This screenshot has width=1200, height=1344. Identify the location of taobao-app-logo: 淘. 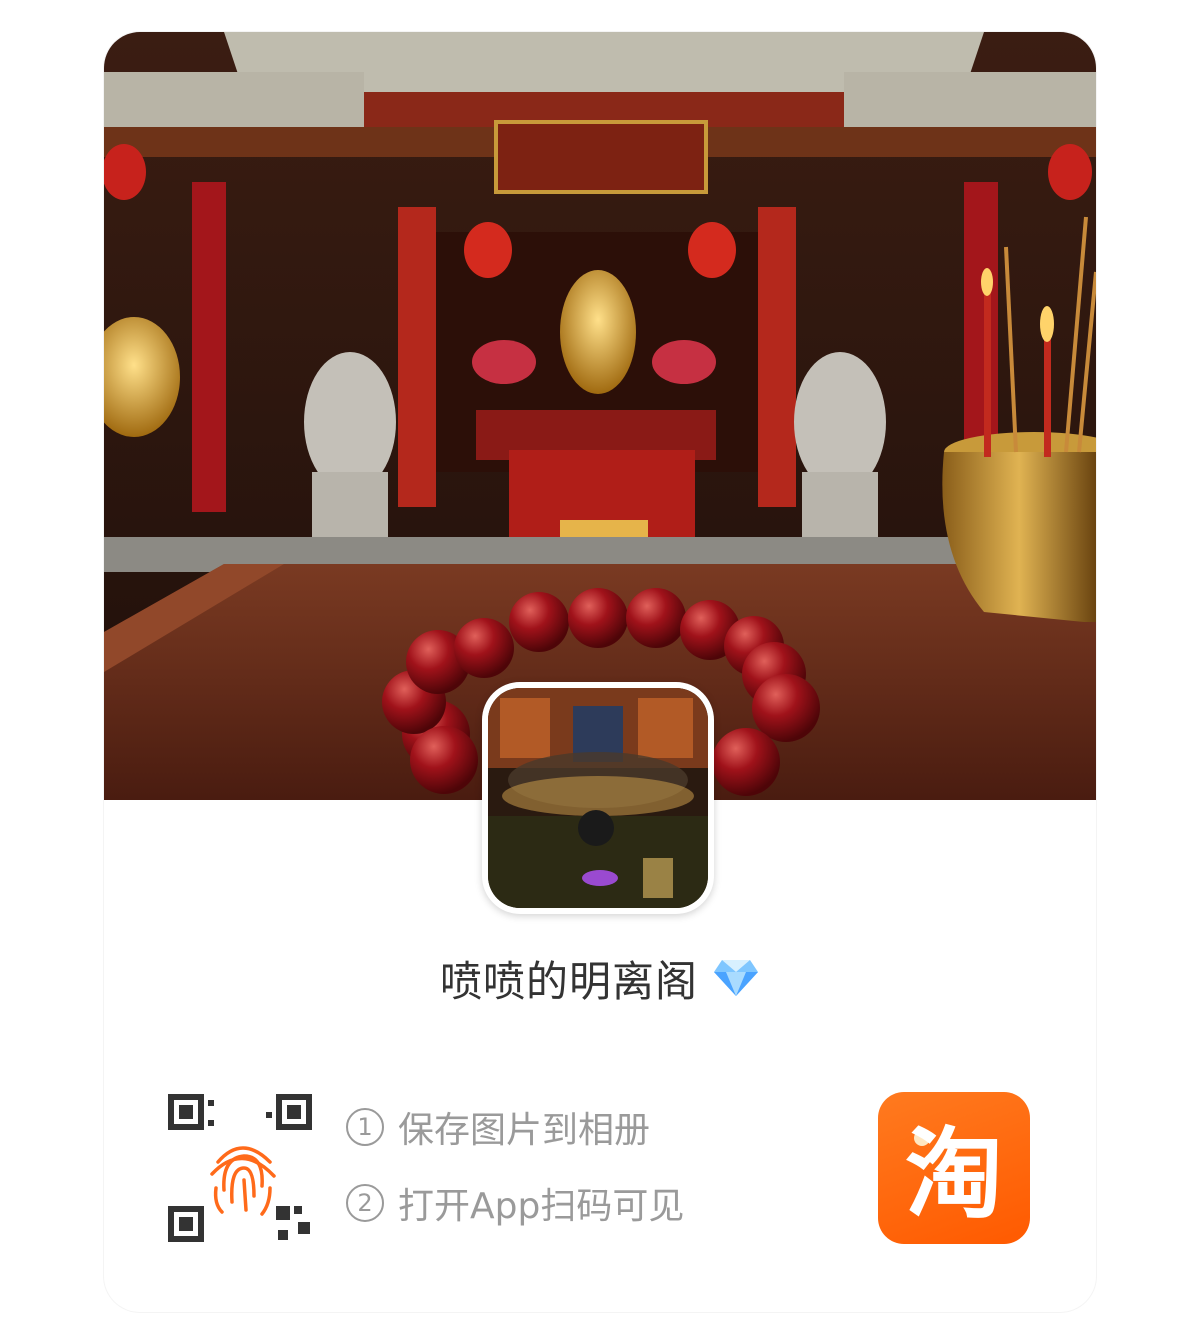
(954, 1168).